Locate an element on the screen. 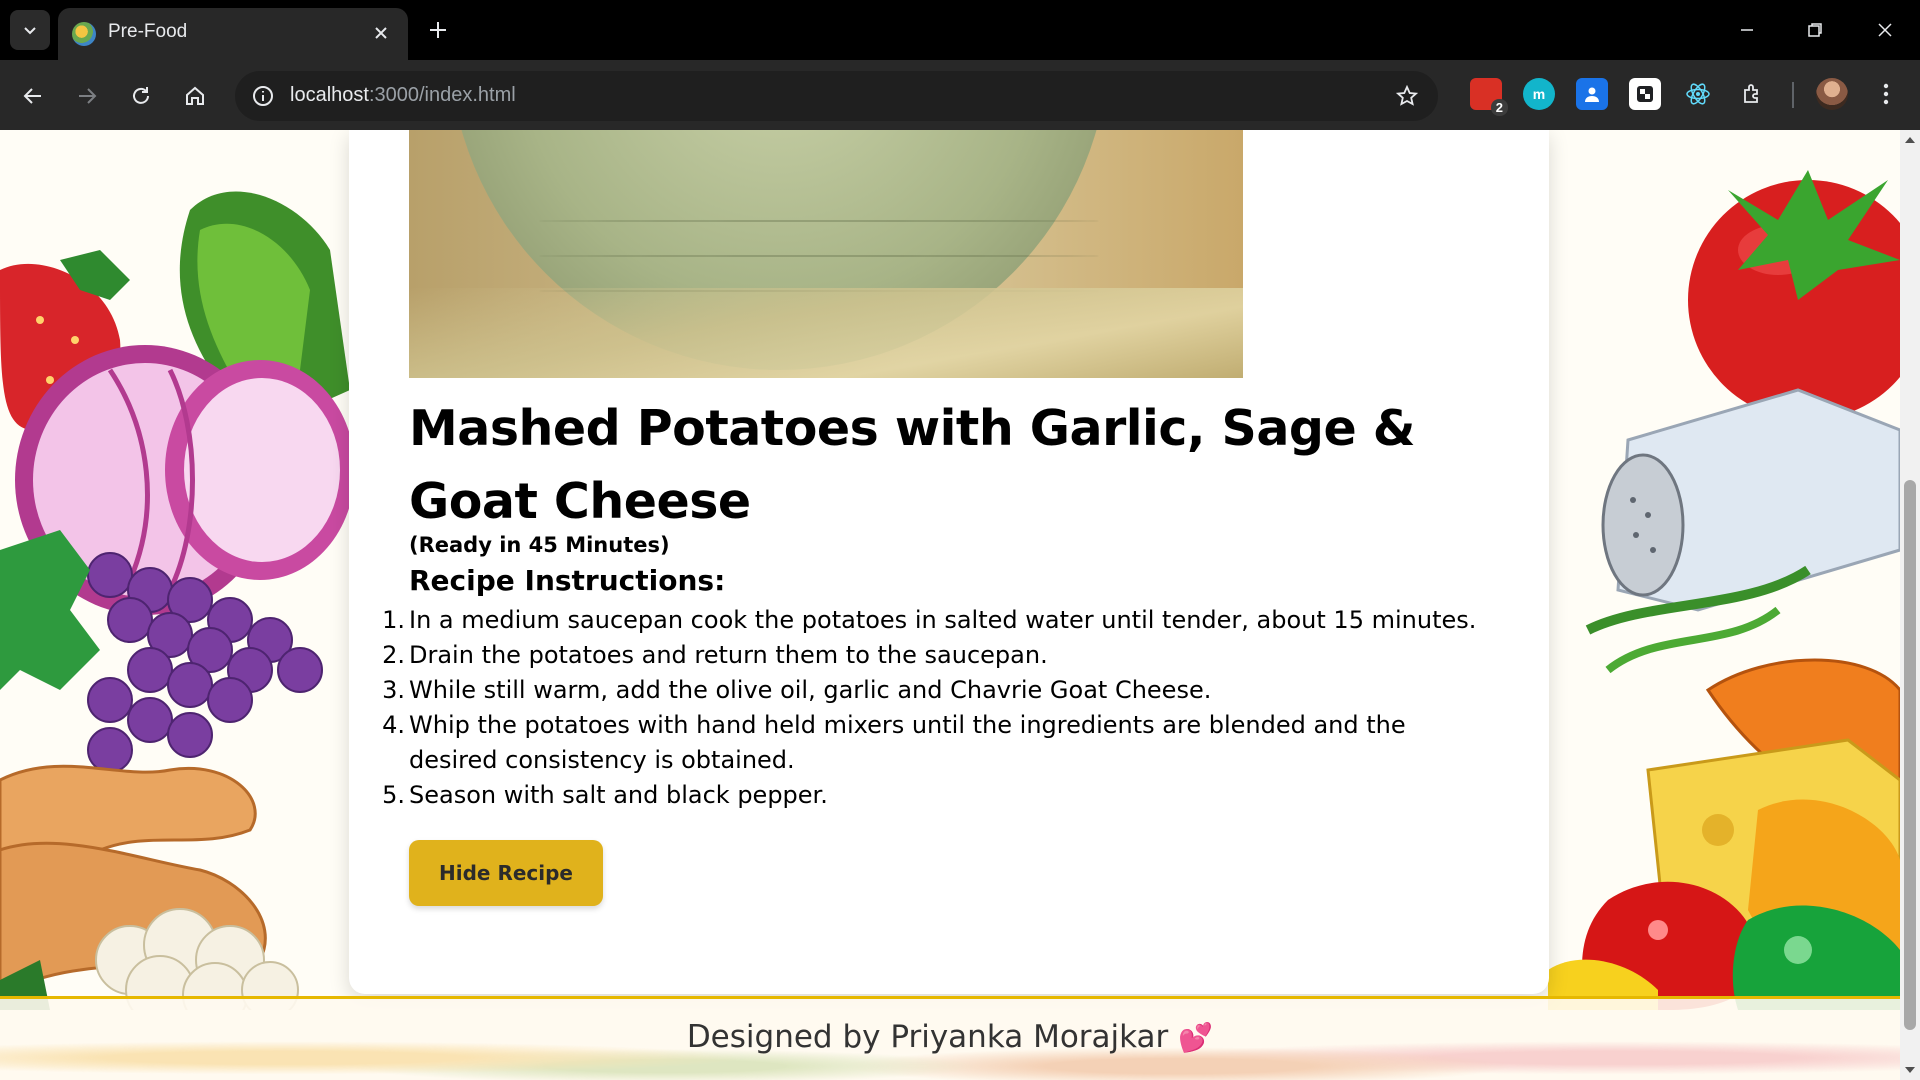  minimize-button is located at coordinates (1747, 30).